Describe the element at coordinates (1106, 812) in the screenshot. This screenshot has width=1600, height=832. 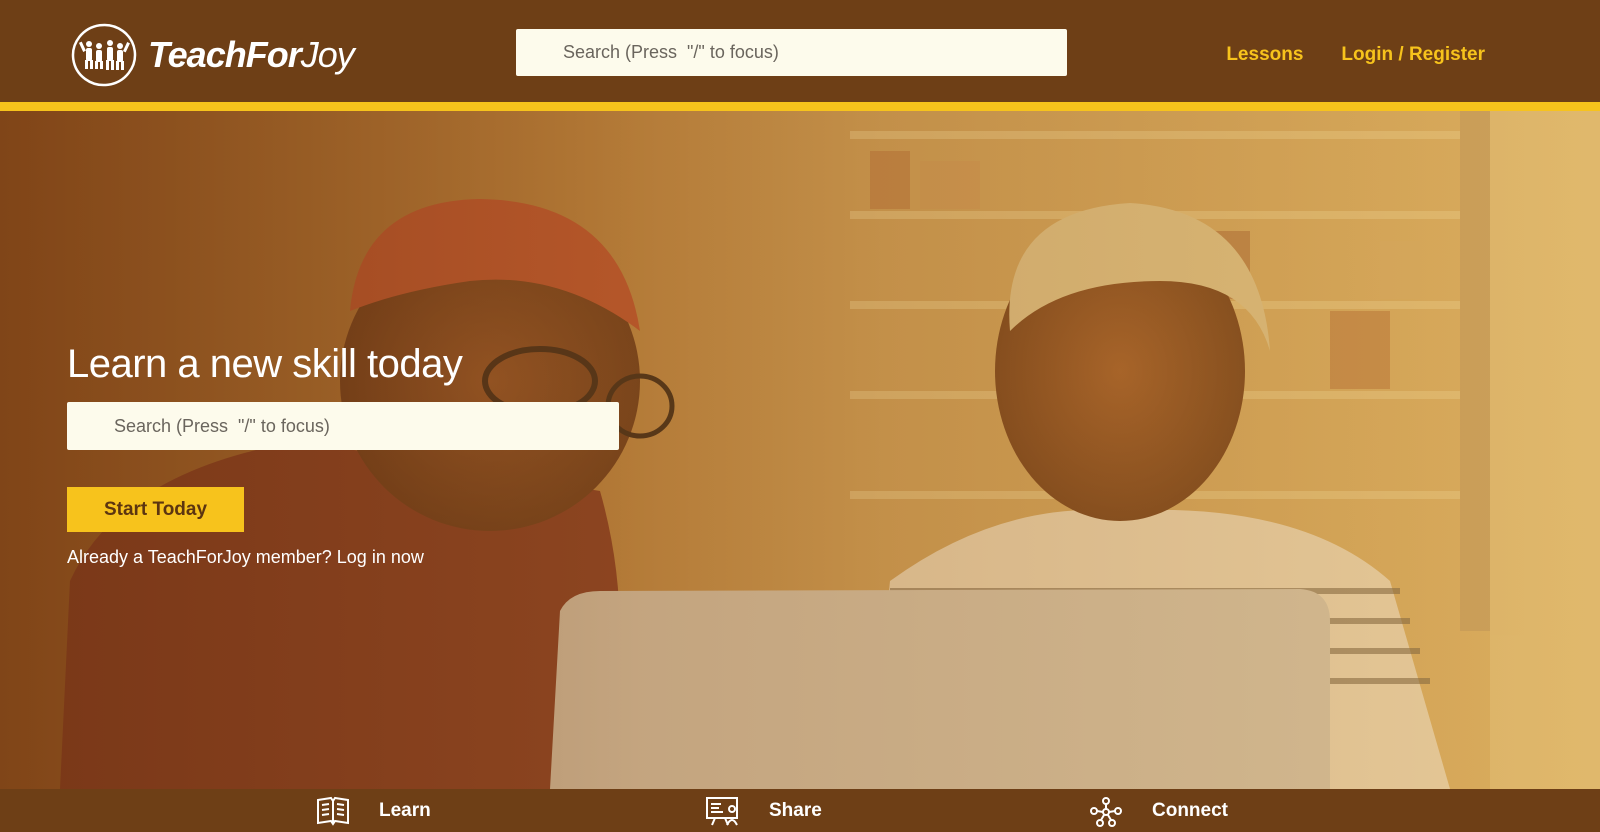
I see `network-people-icon` at that location.